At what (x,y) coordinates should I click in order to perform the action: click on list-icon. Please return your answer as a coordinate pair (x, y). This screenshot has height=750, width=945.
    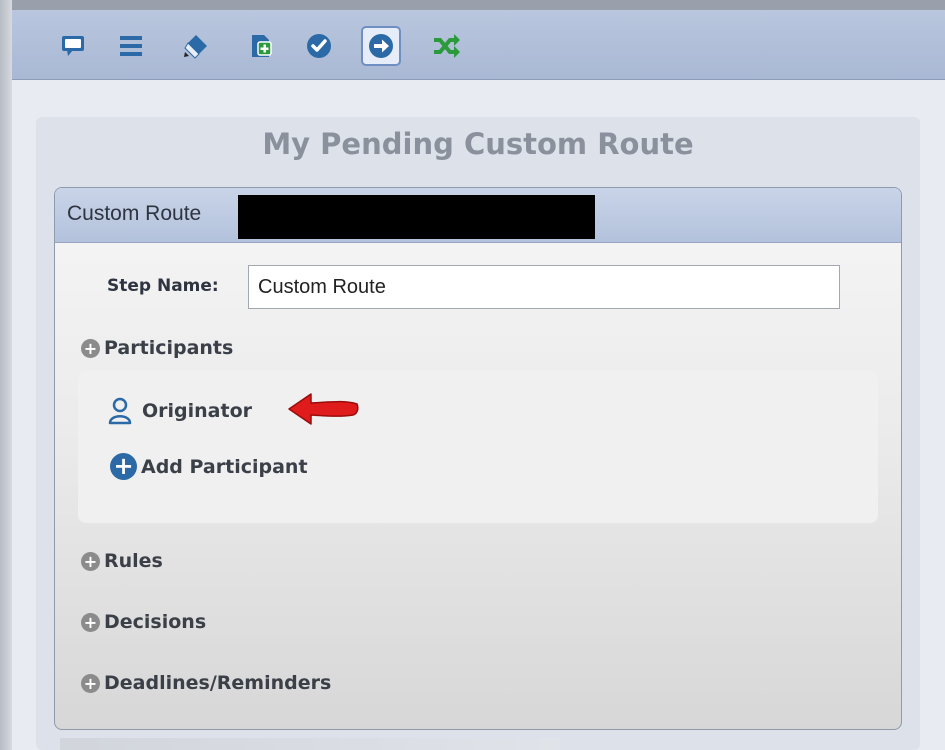
    Looking at the image, I should click on (131, 46).